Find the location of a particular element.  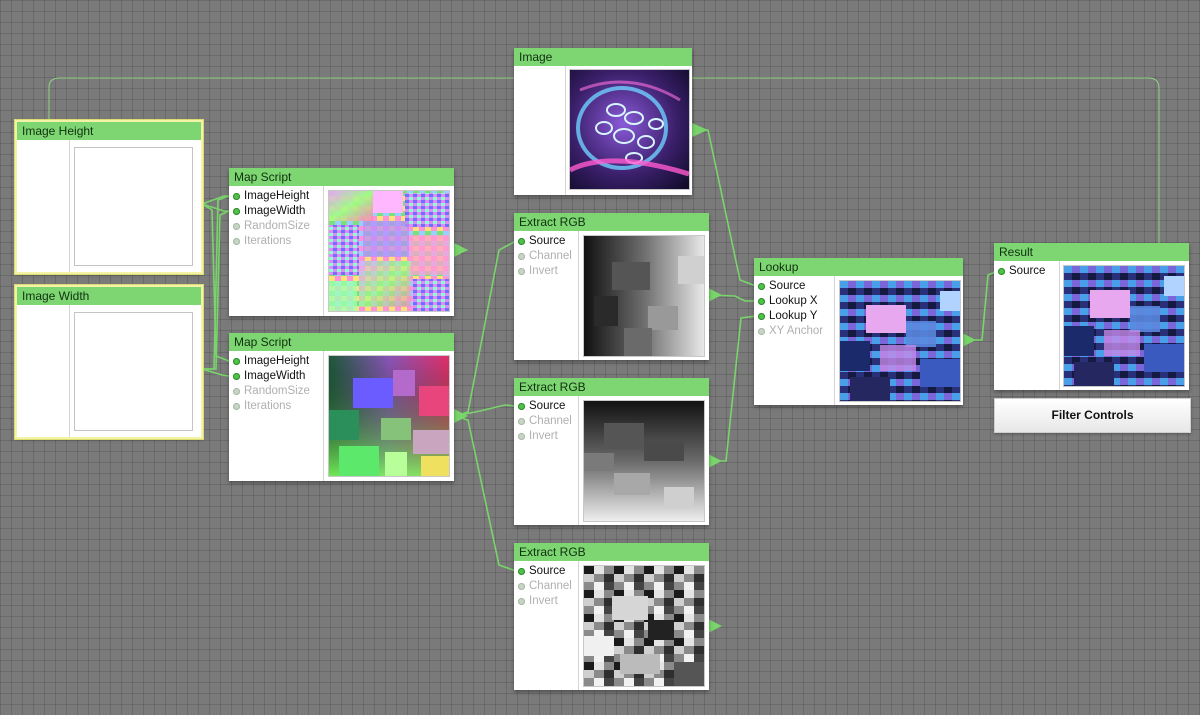

filter-controls-button: Filter Controls is located at coordinates (1092, 415).